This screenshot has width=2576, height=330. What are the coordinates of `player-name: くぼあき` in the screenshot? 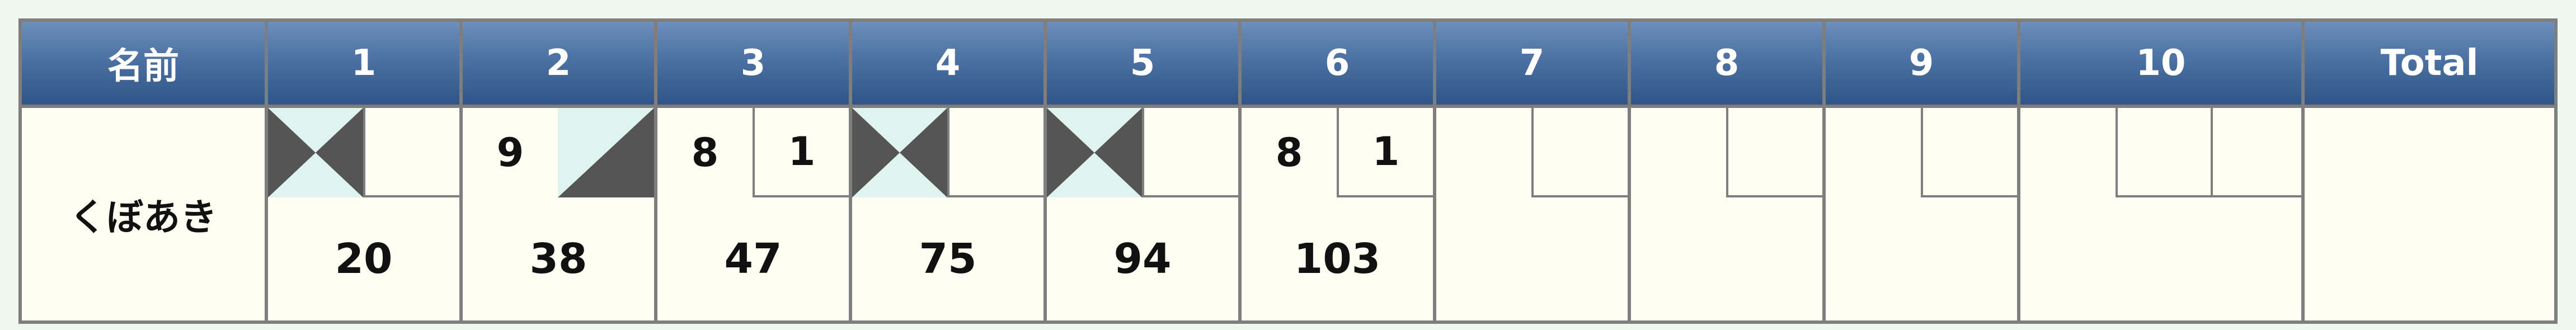 It's located at (143, 214).